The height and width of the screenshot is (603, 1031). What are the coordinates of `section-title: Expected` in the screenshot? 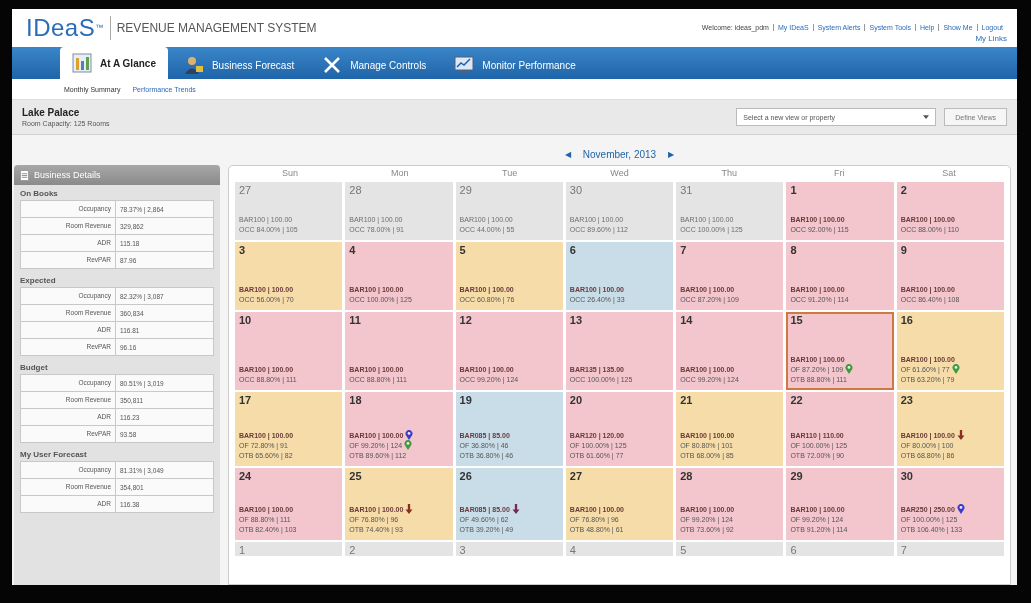 It's located at (38, 281).